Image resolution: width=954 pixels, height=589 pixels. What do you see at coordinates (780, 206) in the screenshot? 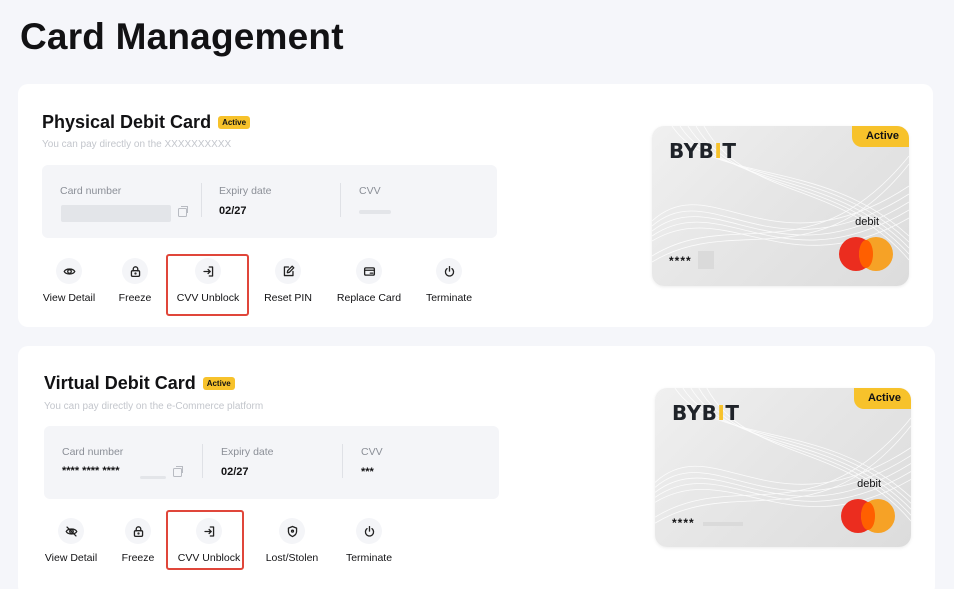
I see `physical-card-image: BYBIT Active debit ****` at bounding box center [780, 206].